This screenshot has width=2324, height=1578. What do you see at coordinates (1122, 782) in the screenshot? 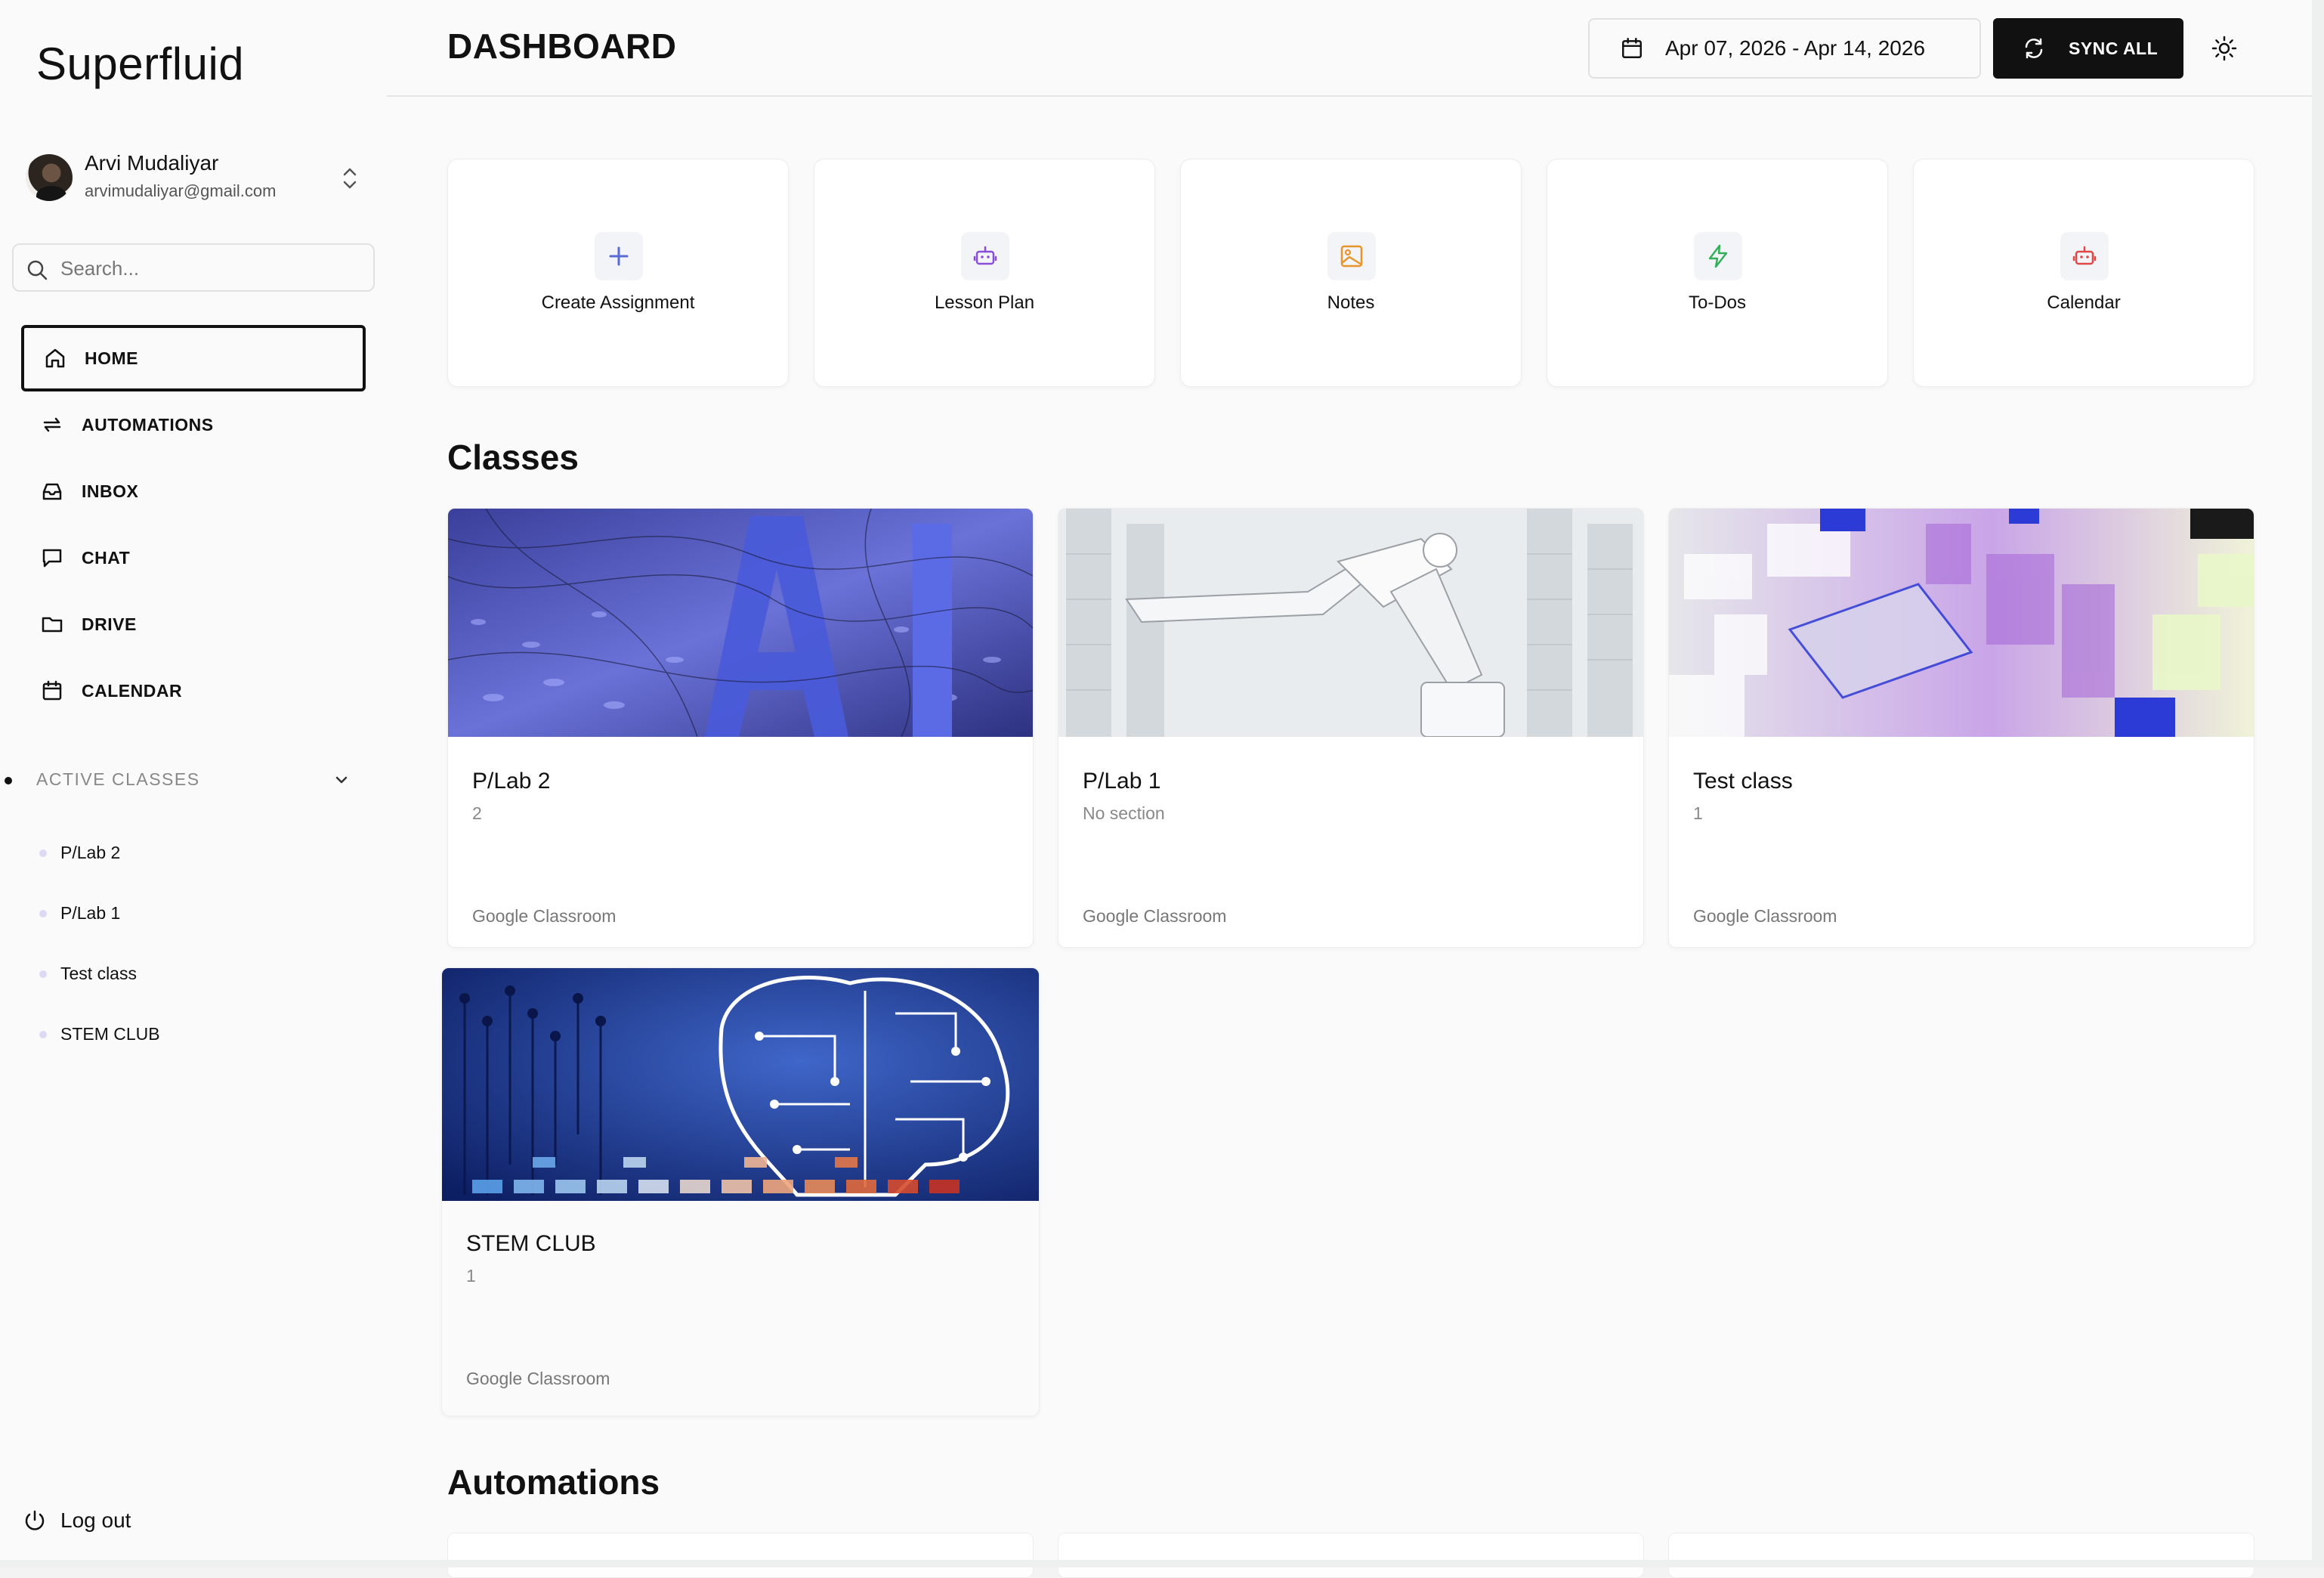
I see `class-name: P/Lab 1` at bounding box center [1122, 782].